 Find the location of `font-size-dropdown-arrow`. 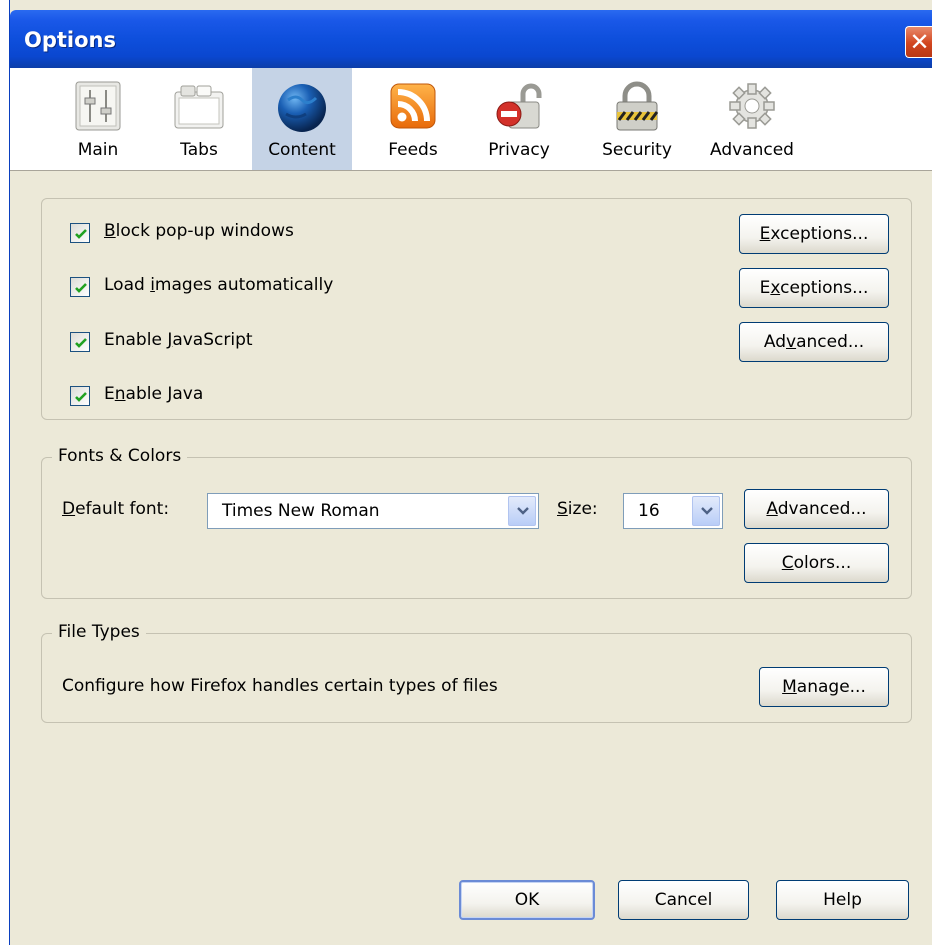

font-size-dropdown-arrow is located at coordinates (706, 511).